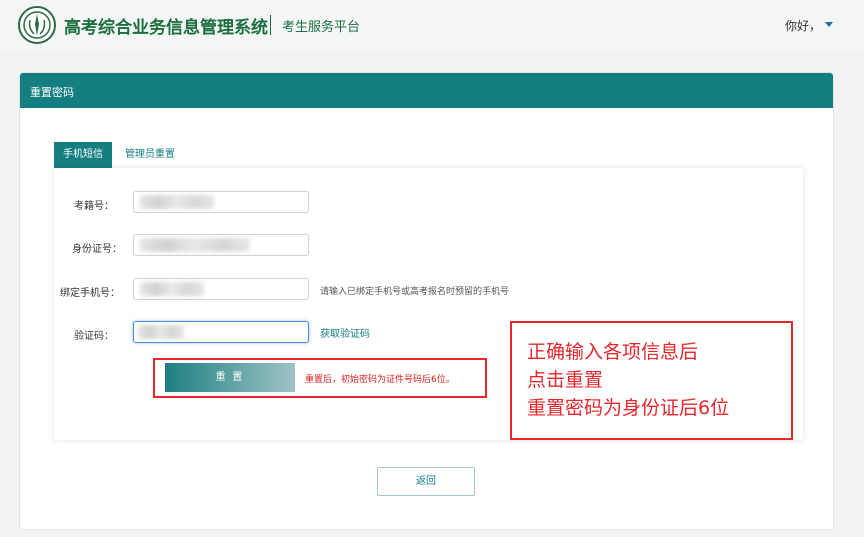  I want to click on code-label: 验证码：, so click(94, 336).